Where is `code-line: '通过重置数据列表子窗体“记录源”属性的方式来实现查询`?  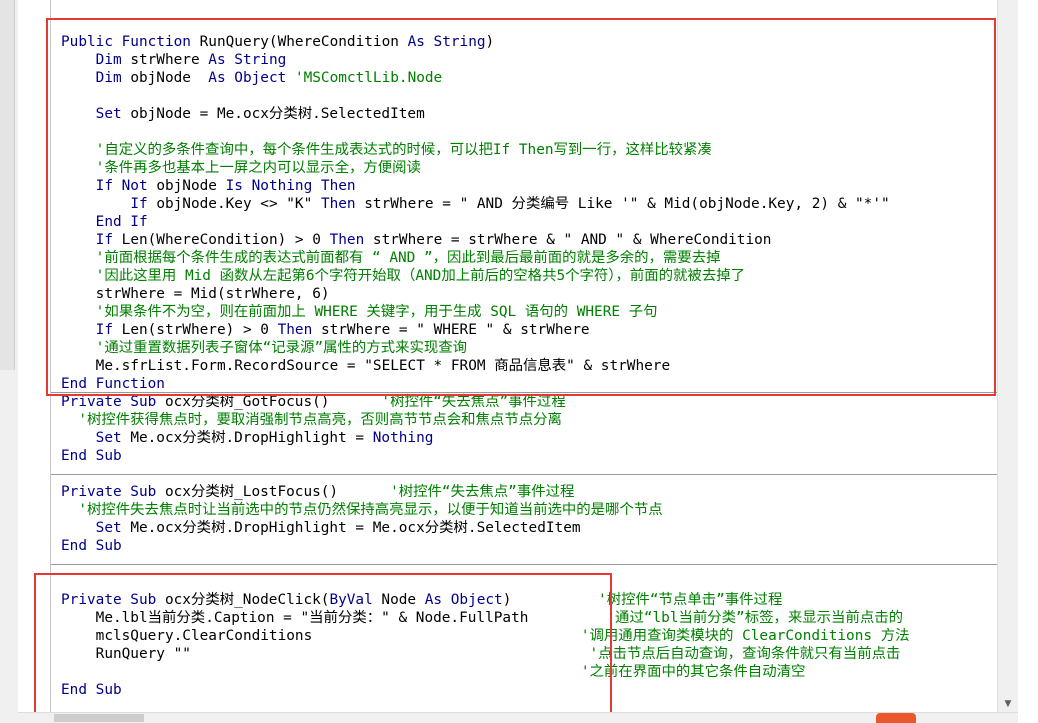 code-line: '通过重置数据列表子窗体“记录源”属性的方式来实现查询 is located at coordinates (264, 348).